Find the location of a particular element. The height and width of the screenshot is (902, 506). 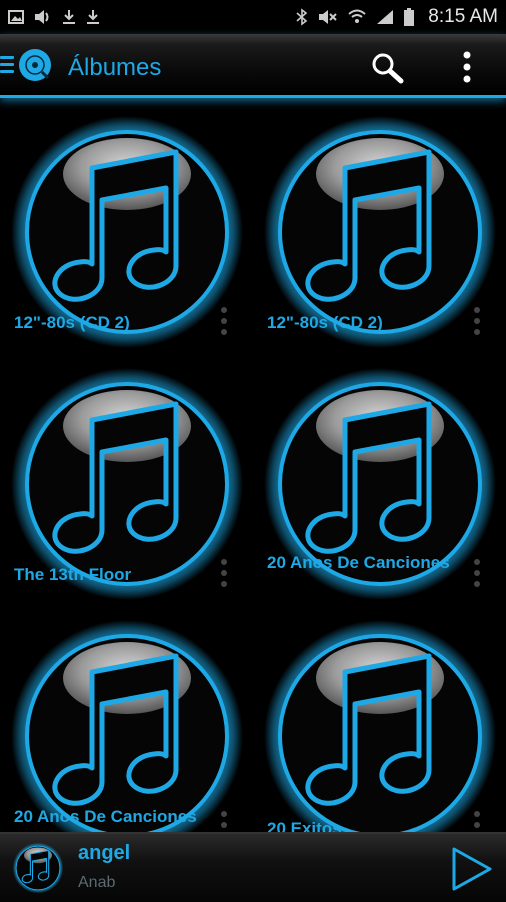

status-right: 8:15 AM is located at coordinates (397, 17).